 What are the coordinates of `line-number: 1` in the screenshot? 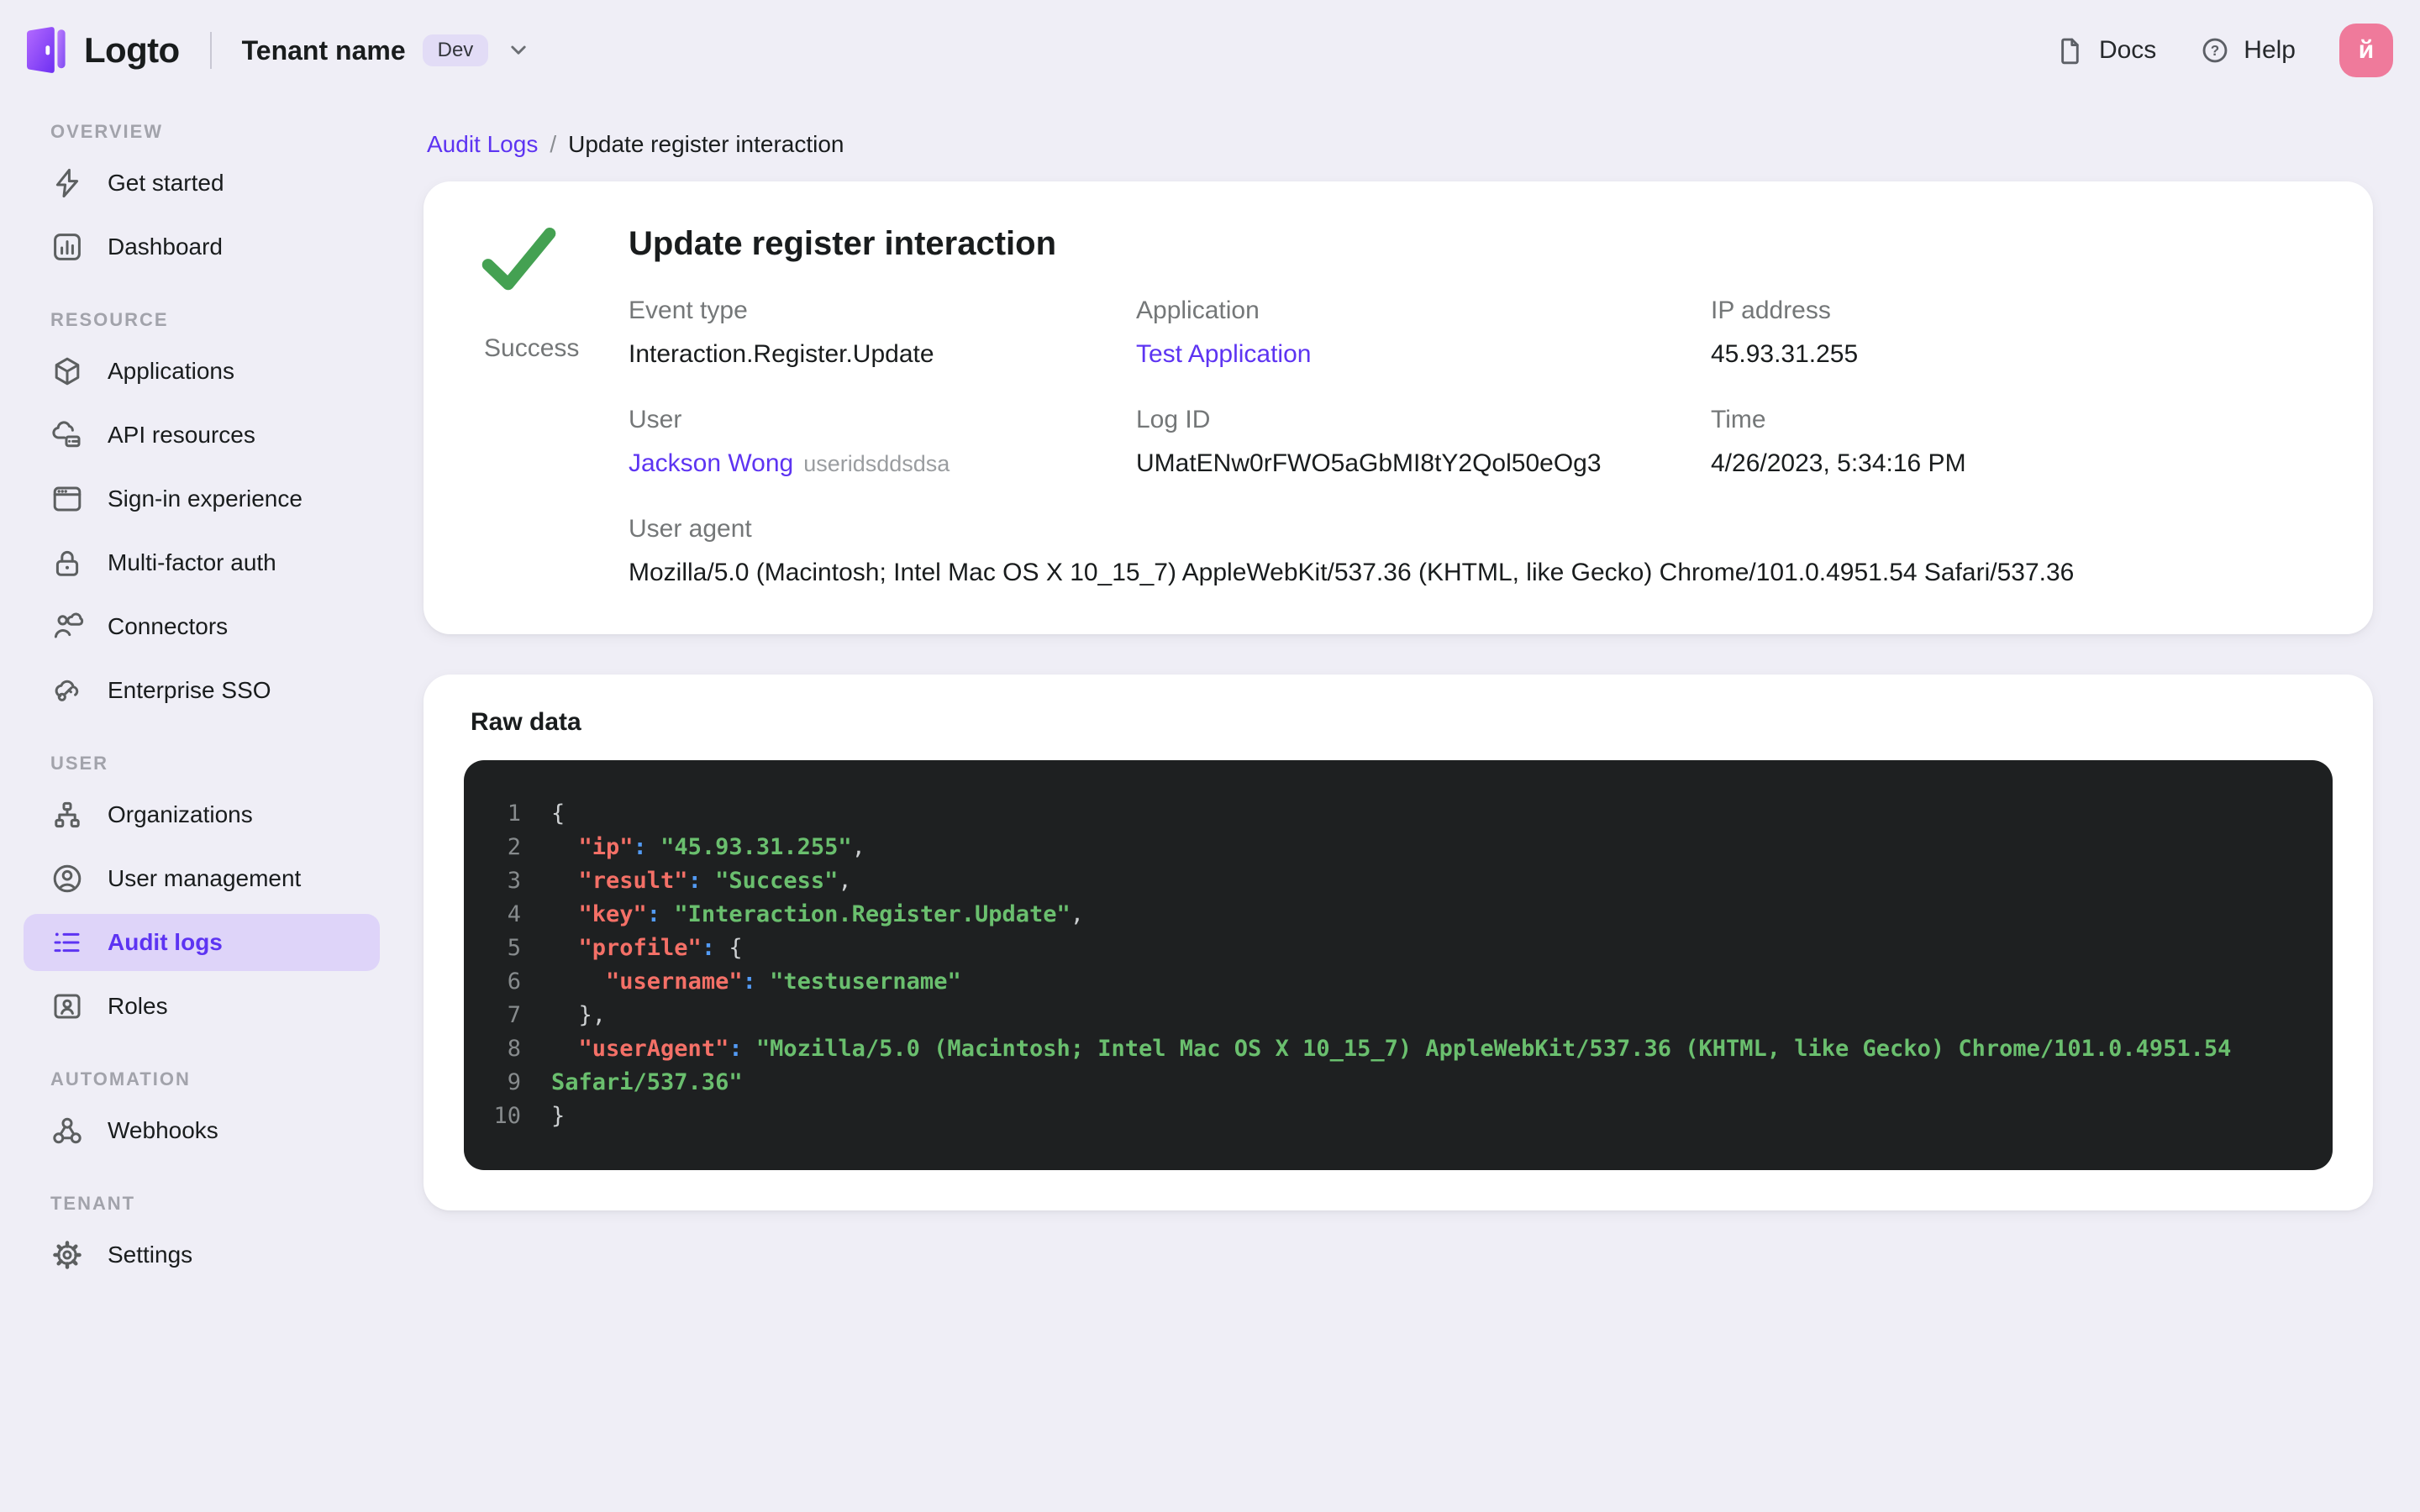 It's located at (514, 814).